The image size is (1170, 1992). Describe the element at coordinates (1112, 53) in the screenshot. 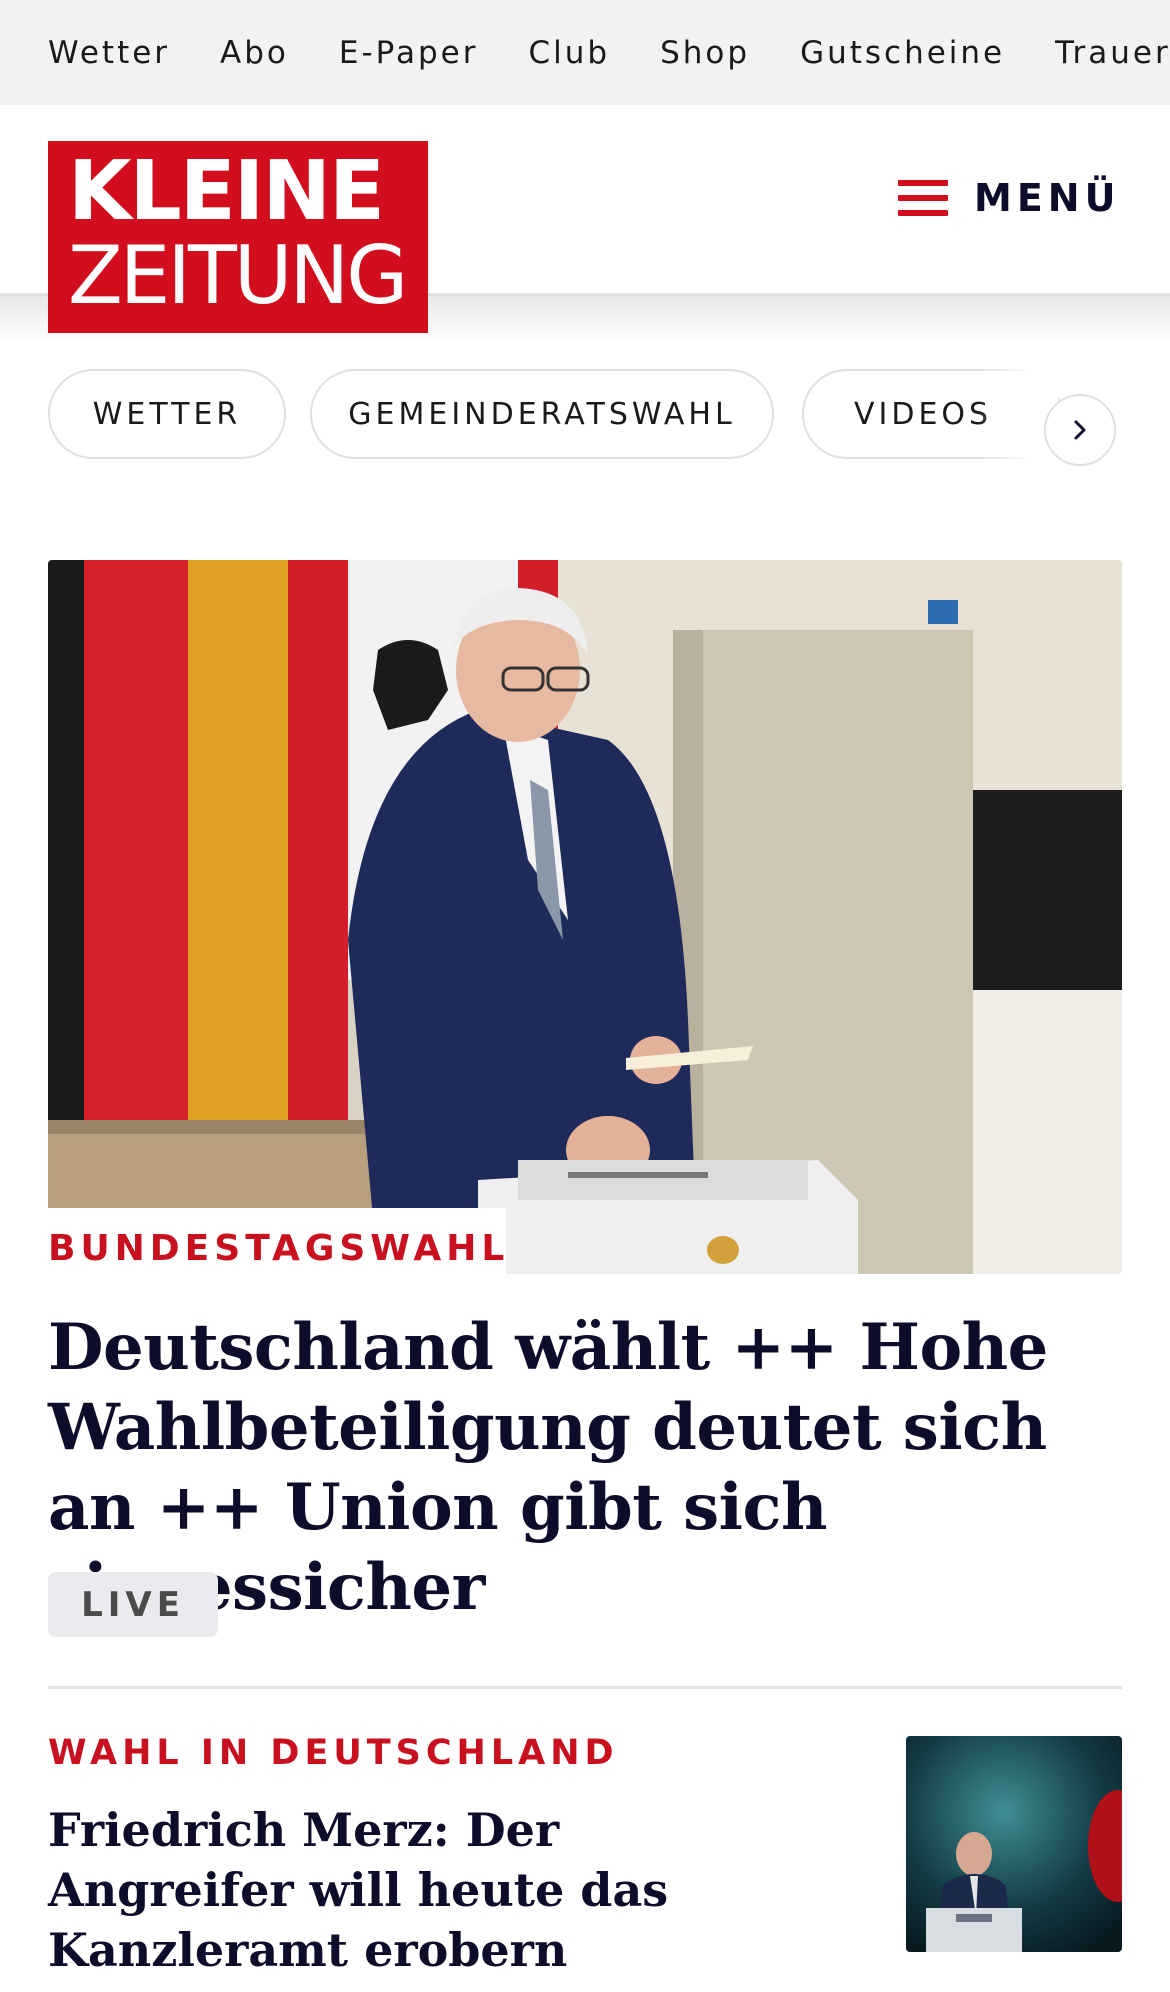

I see `topnav-link-trauerportal: Trauerportal` at that location.